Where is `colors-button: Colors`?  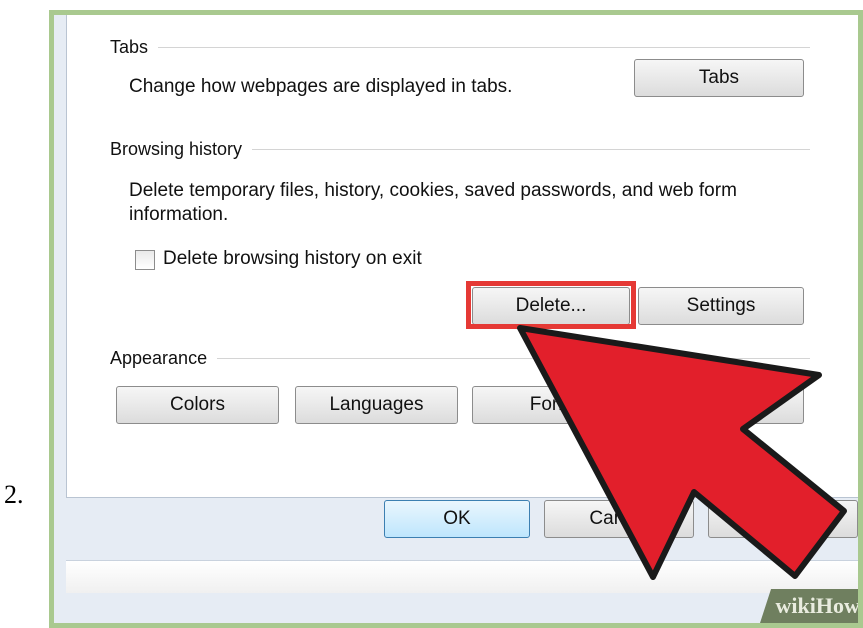 colors-button: Colors is located at coordinates (197, 405).